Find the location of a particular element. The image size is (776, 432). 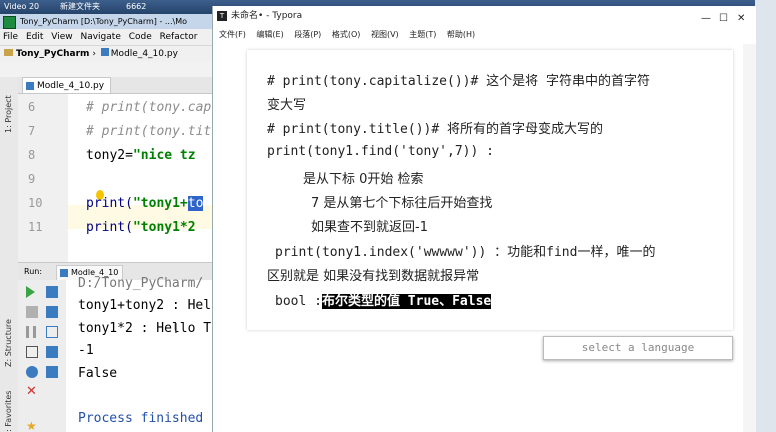

typora-window-title: 未命名• - Typora is located at coordinates (267, 16).